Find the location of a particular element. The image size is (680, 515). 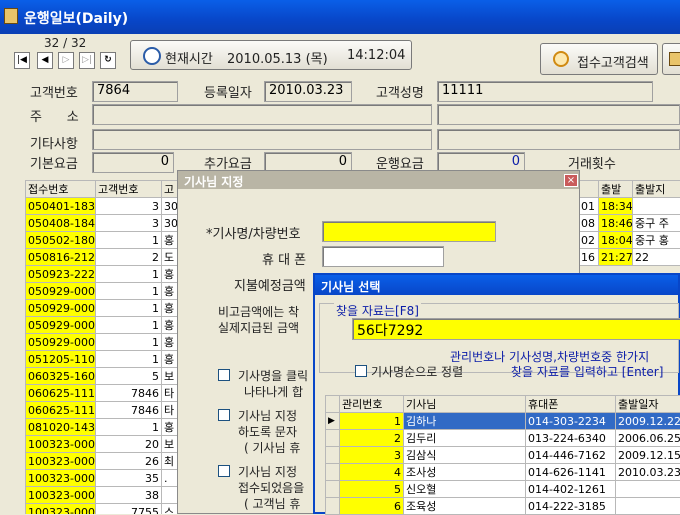

table-cell: 18:46 is located at coordinates (616, 223).